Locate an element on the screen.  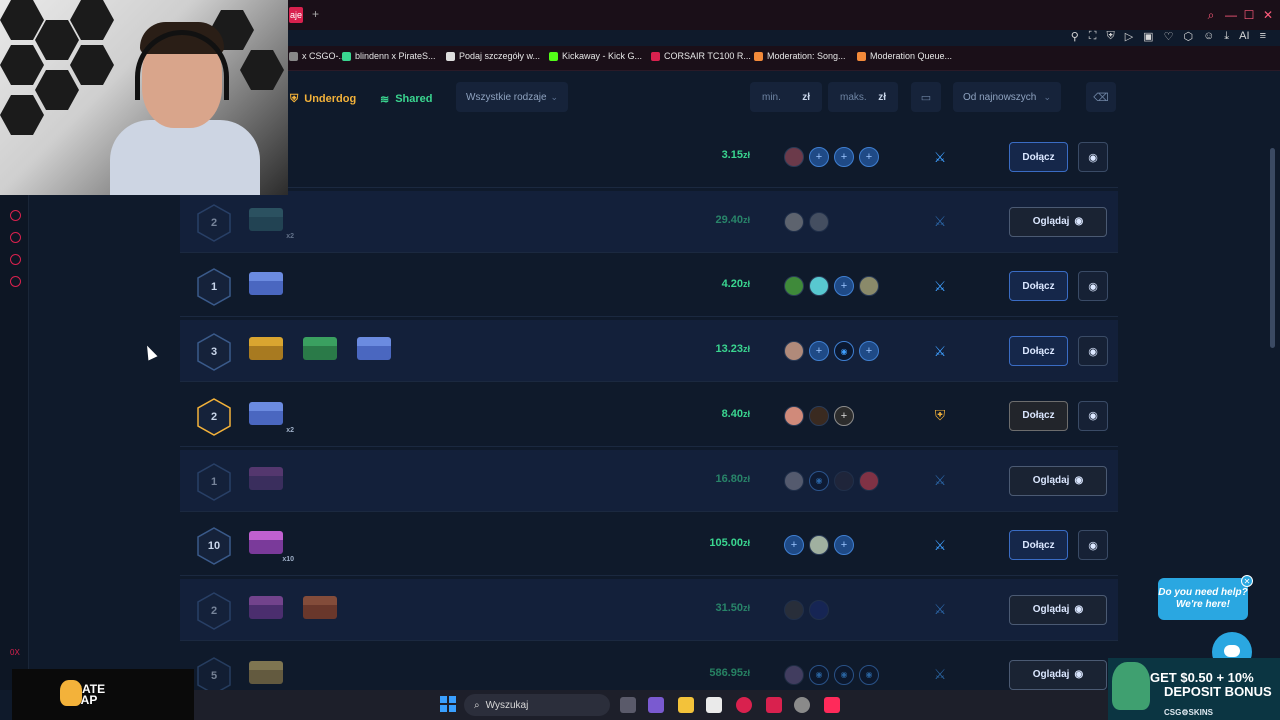
round-count-badge: 3 is located at coordinates (214, 352).